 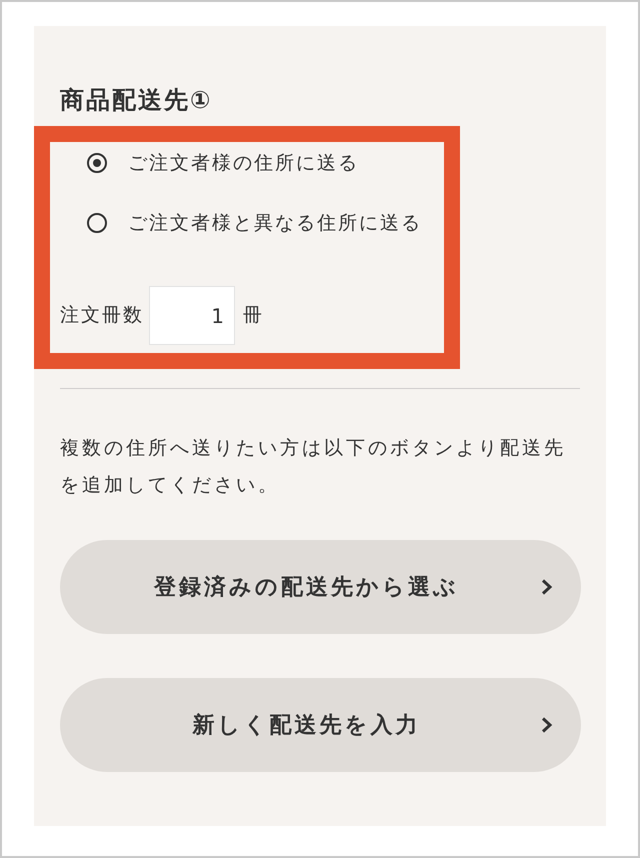 What do you see at coordinates (192, 315) in the screenshot?
I see `quantity-field: 1` at bounding box center [192, 315].